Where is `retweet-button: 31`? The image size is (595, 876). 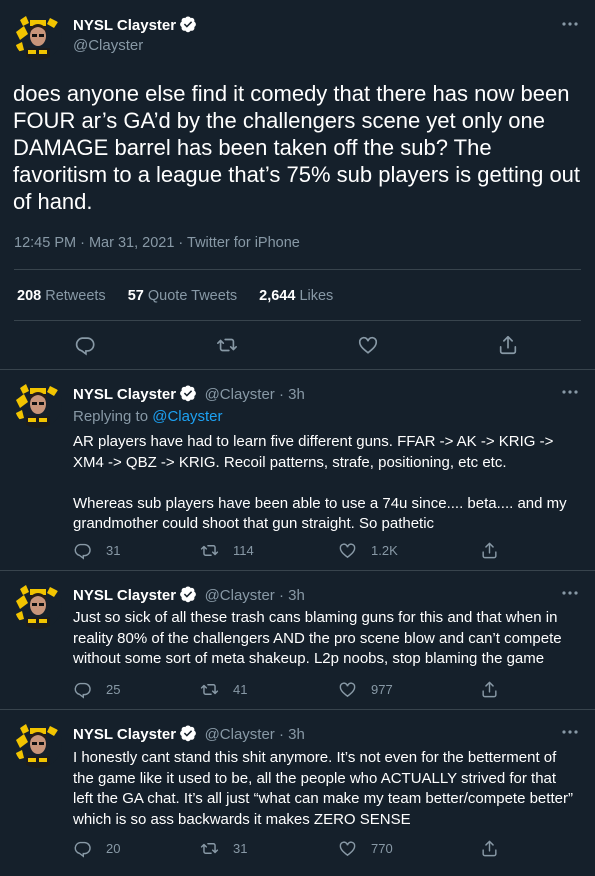
retweet-button: 31 is located at coordinates (223, 848).